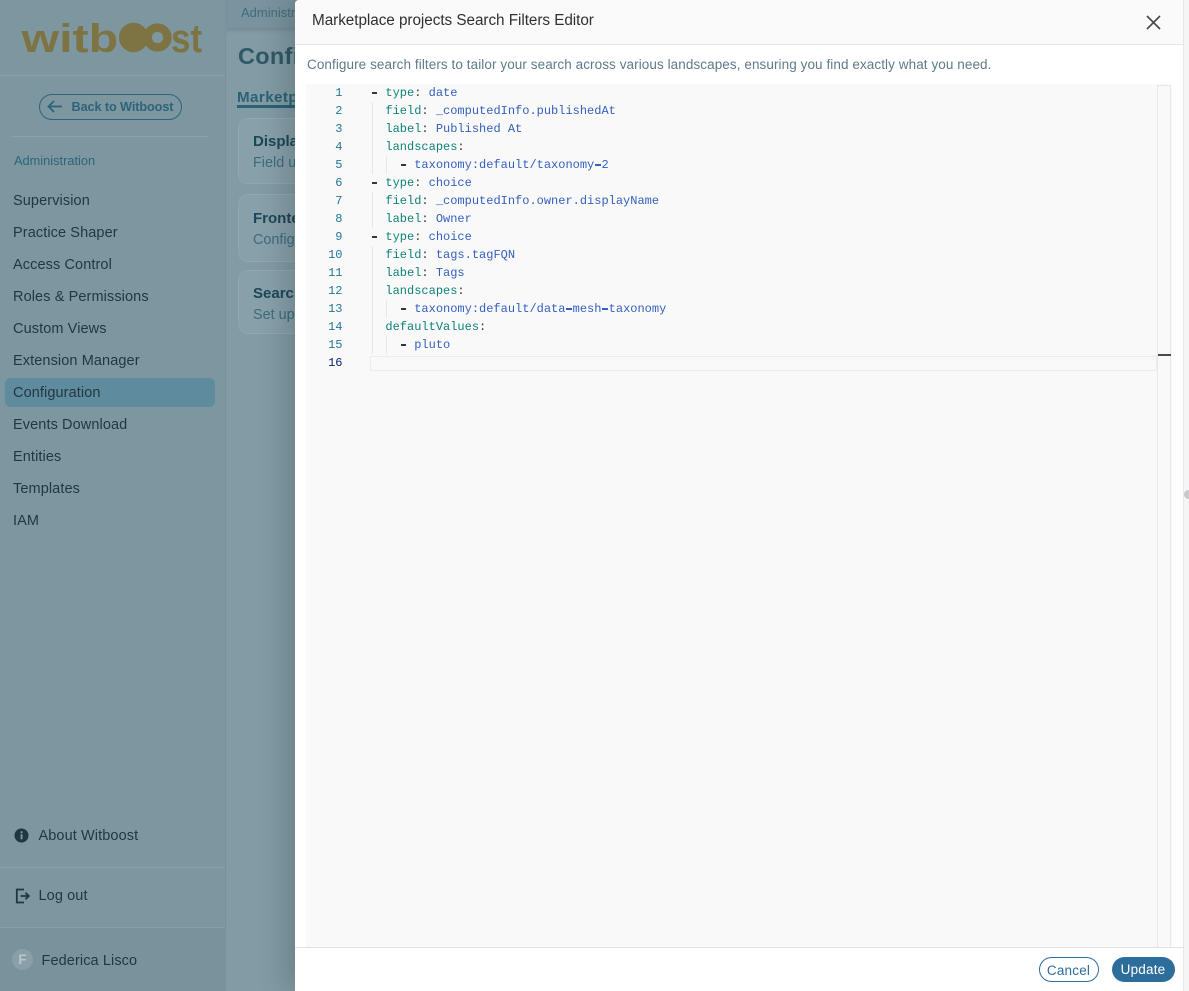  What do you see at coordinates (187, 37) in the screenshot?
I see `svg-text: st` at bounding box center [187, 37].